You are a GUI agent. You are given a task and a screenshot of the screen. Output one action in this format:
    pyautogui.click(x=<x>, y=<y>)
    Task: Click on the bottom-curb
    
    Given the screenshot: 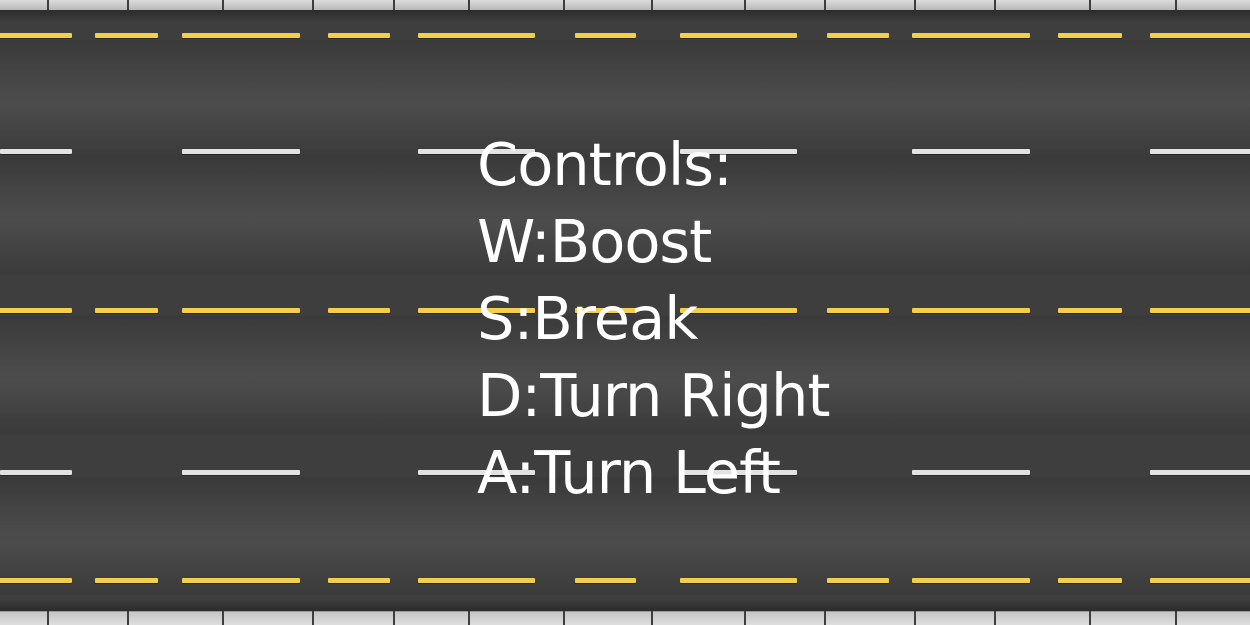 What is the action you would take?
    pyautogui.click(x=625, y=618)
    